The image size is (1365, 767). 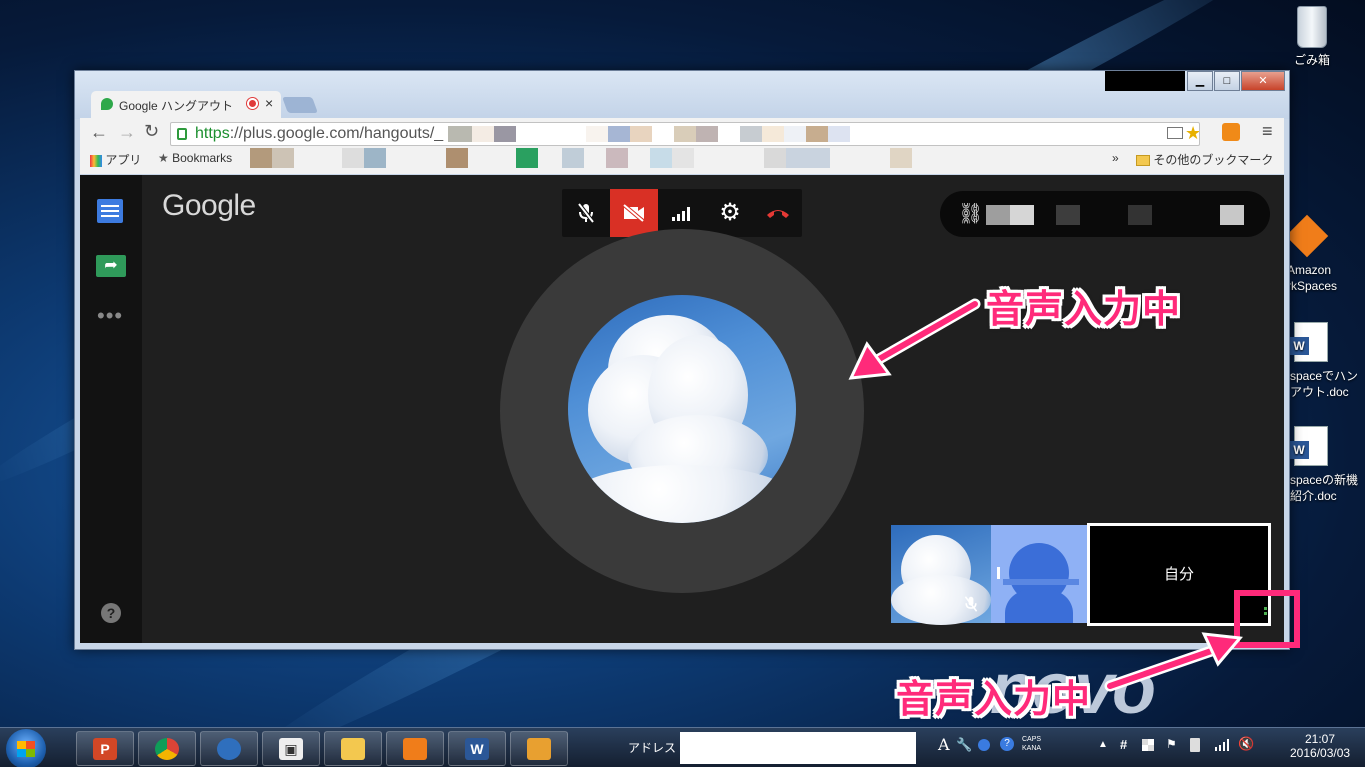 I want to click on apps-grid-icon, so click(x=96, y=160).